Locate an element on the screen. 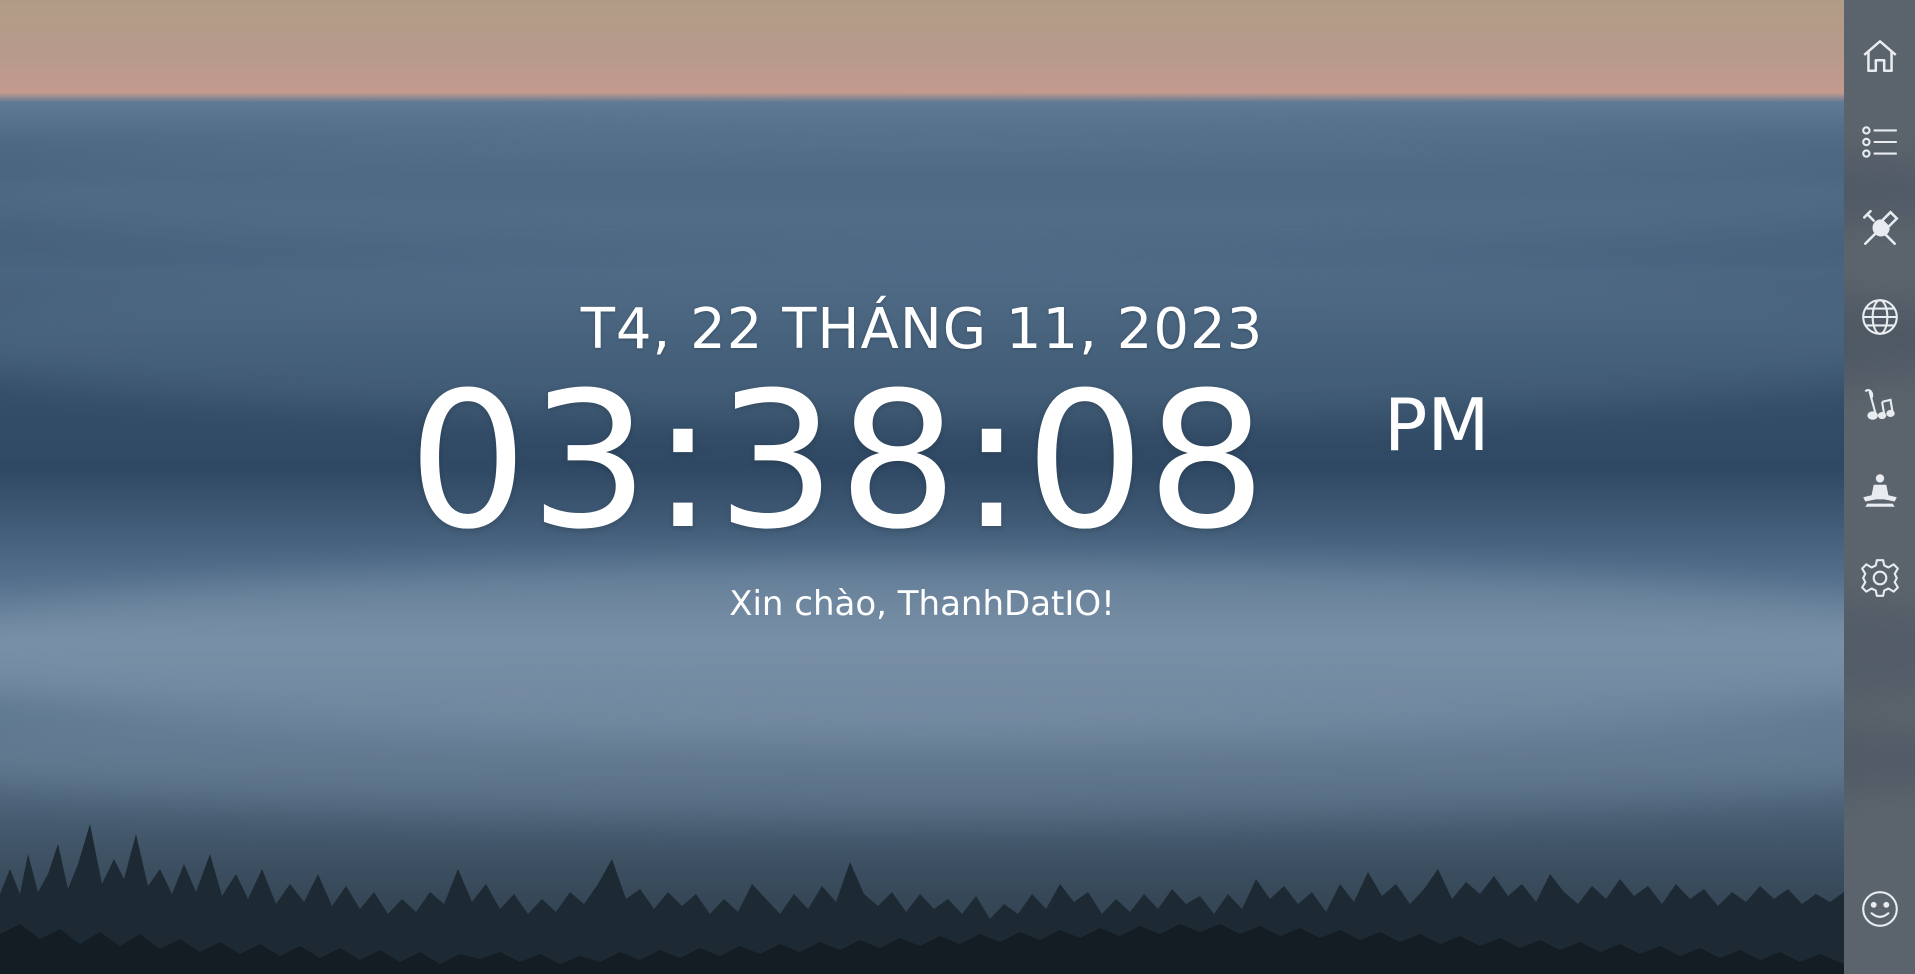 The width and height of the screenshot is (1915, 974). globe-icon is located at coordinates (1879, 317).